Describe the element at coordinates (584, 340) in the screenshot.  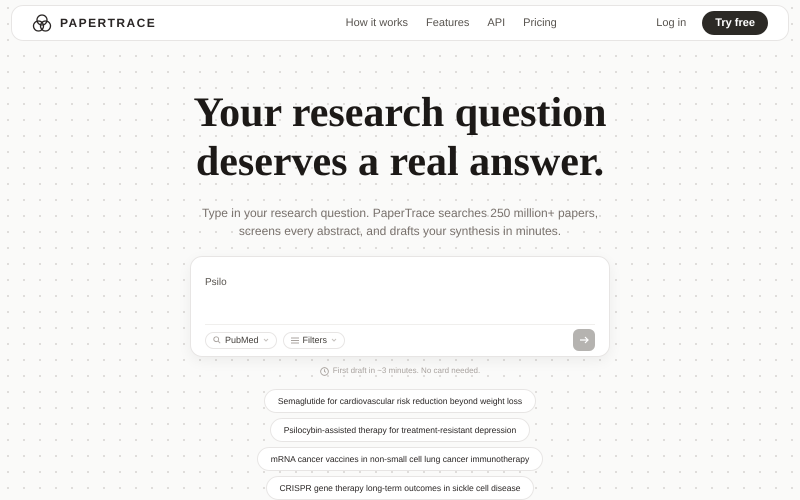
I see `arrow-right-icon` at that location.